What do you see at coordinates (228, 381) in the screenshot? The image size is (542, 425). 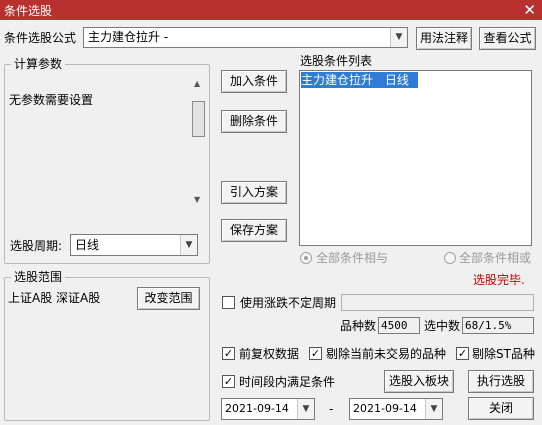 I see `time-range-checkbox: ✓` at bounding box center [228, 381].